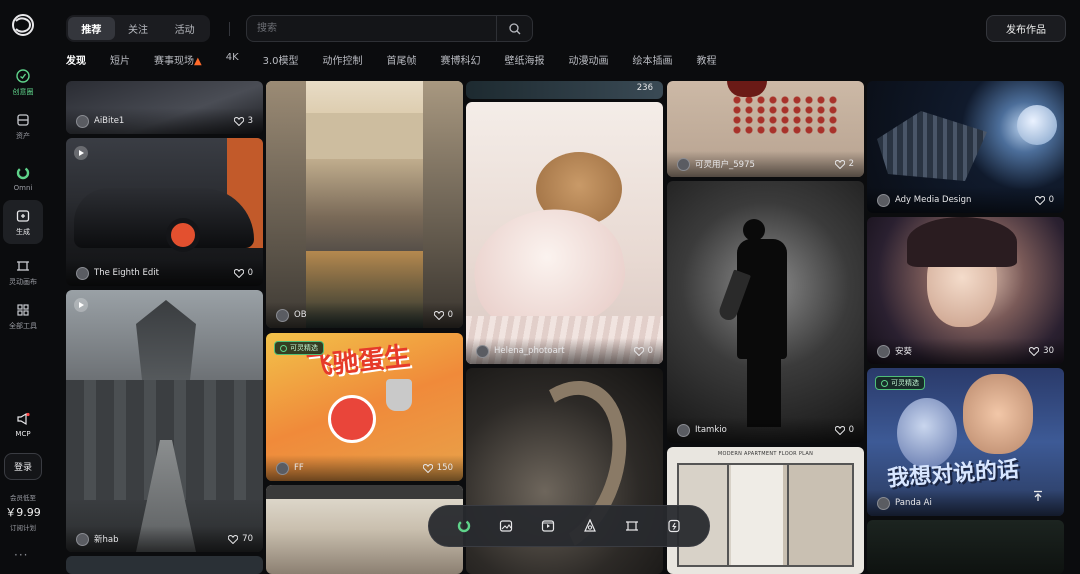 This screenshot has height=574, width=1080. Describe the element at coordinates (178, 60) in the screenshot. I see `category-live-events: 赛事现场▲` at that location.